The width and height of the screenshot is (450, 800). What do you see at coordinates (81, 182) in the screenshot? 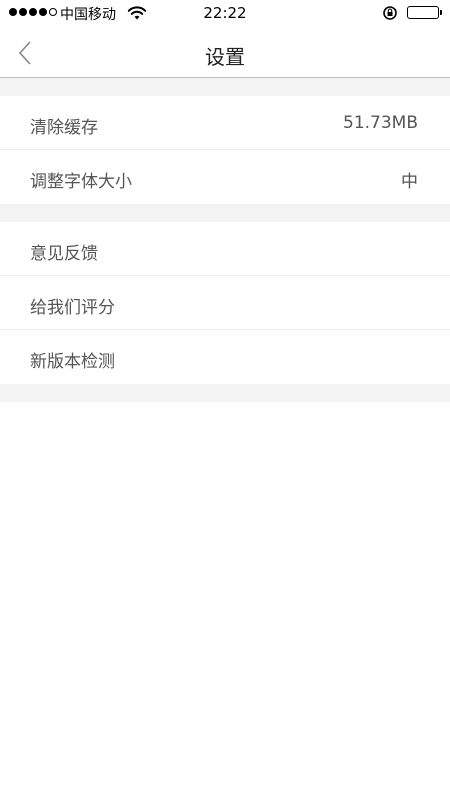
I see `font-size-label: 调整字体大小` at bounding box center [81, 182].